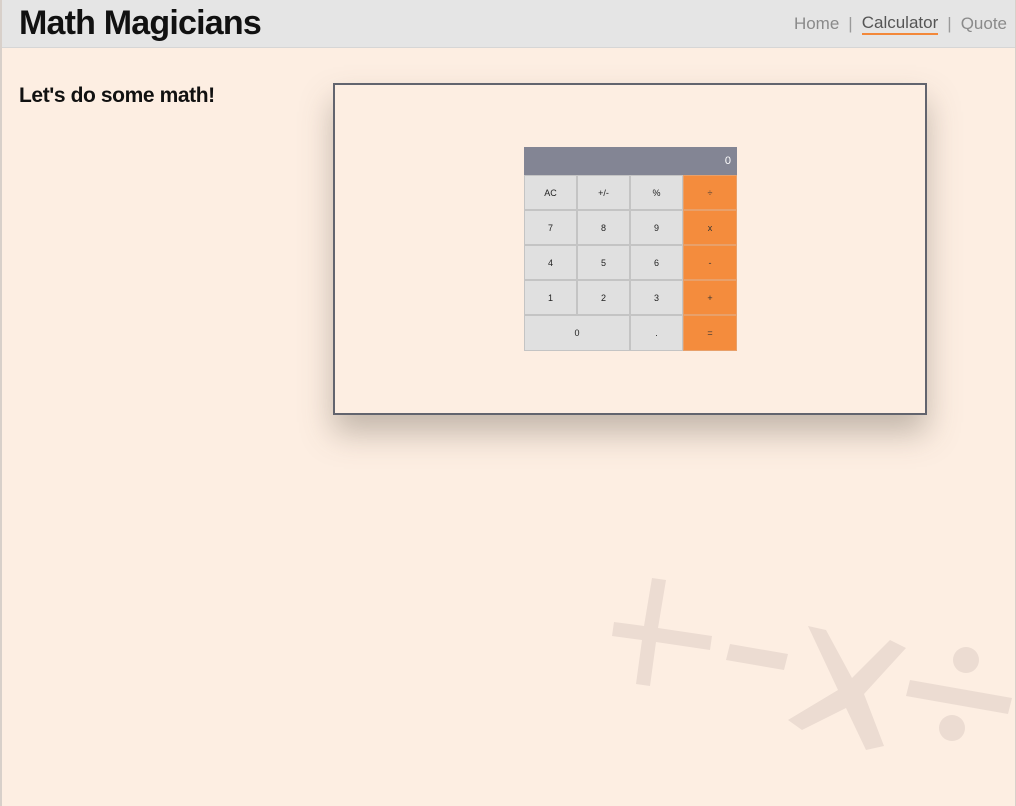 This screenshot has width=1016, height=806. I want to click on key-4: 4, so click(550, 262).